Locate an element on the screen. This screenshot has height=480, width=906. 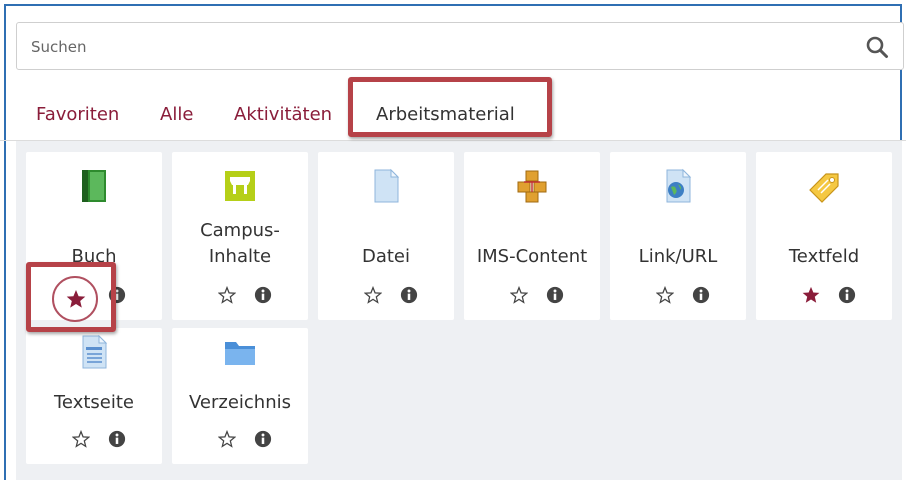
module-label: Textseite is located at coordinates (94, 402).